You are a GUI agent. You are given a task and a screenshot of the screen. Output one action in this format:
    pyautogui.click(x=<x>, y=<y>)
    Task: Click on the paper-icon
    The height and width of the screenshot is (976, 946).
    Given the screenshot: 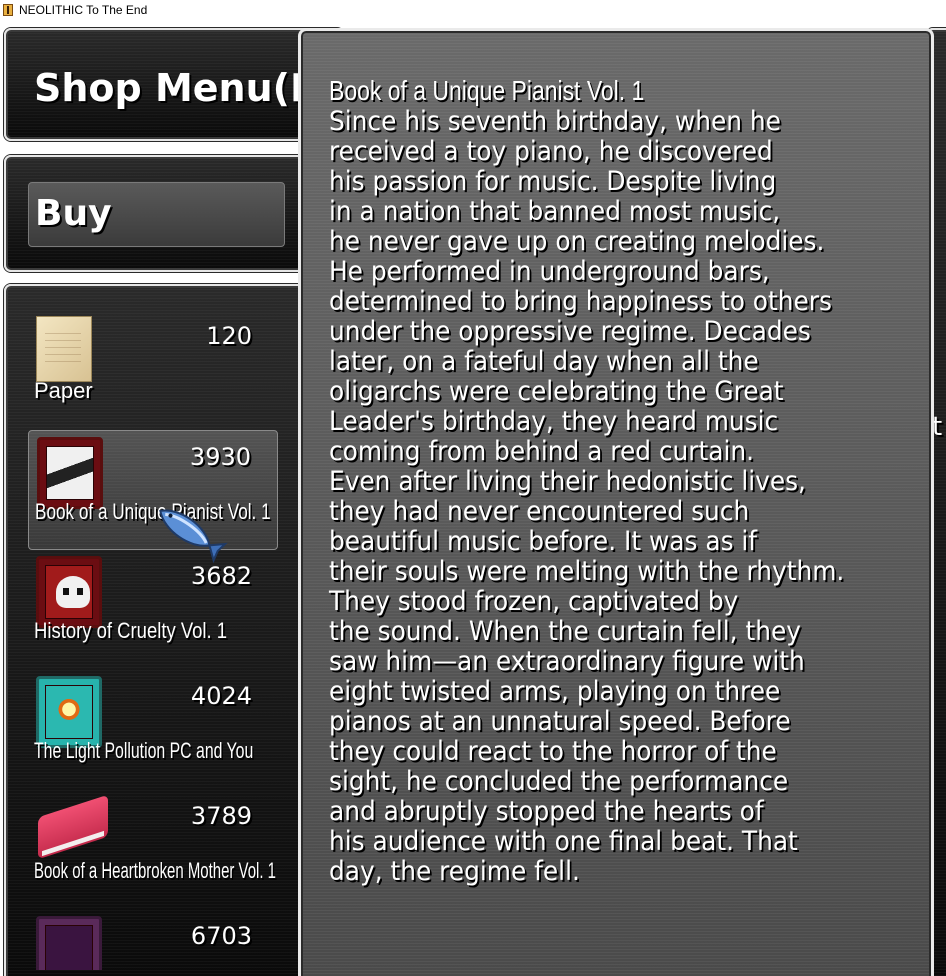 What is the action you would take?
    pyautogui.click(x=64, y=349)
    